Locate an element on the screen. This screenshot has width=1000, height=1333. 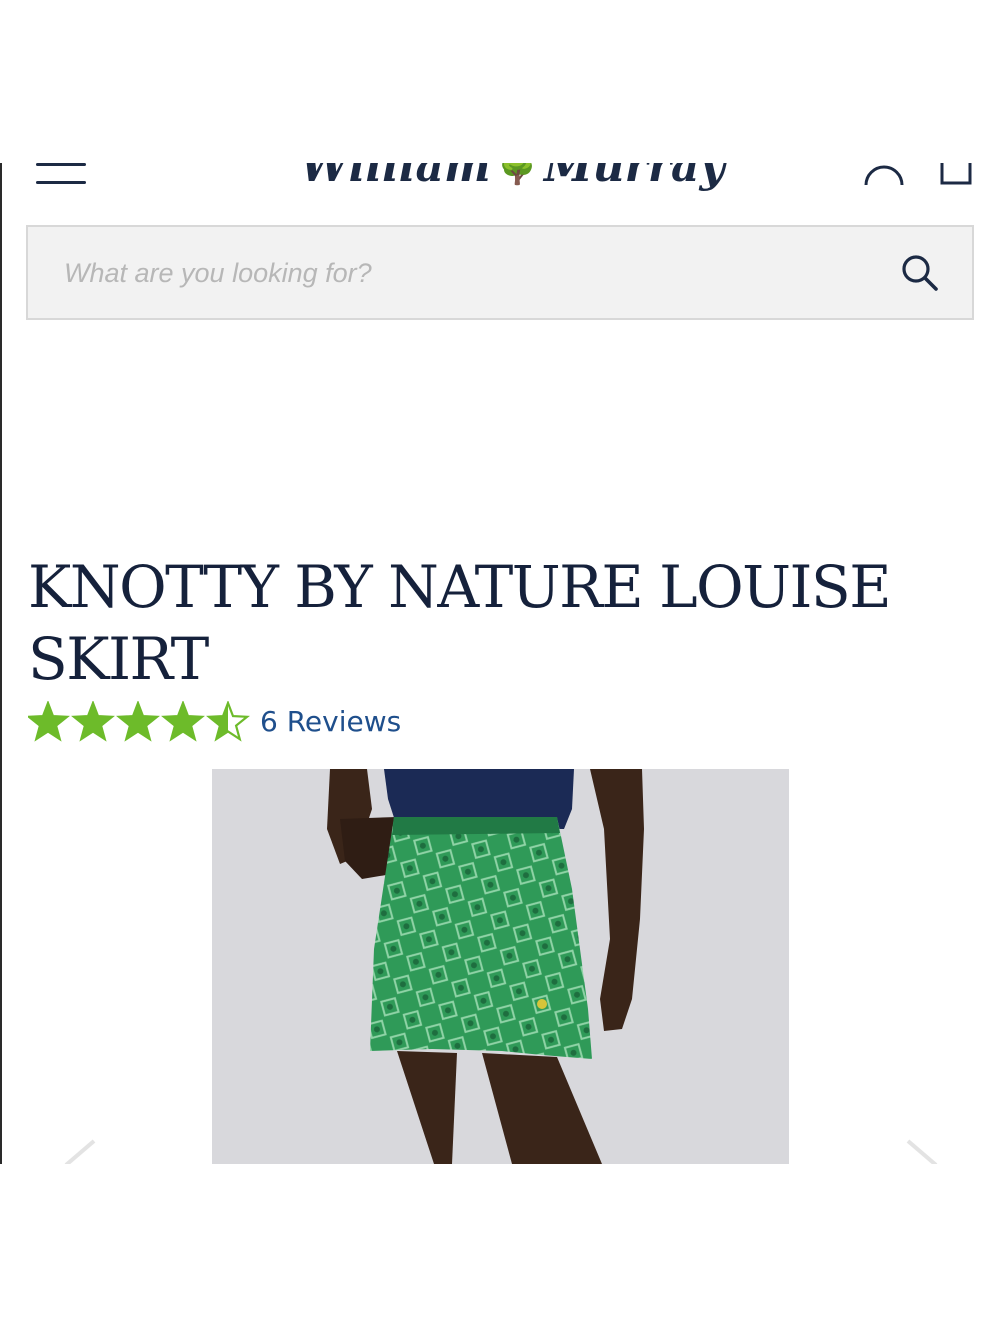
account-icon is located at coordinates (884, 176).